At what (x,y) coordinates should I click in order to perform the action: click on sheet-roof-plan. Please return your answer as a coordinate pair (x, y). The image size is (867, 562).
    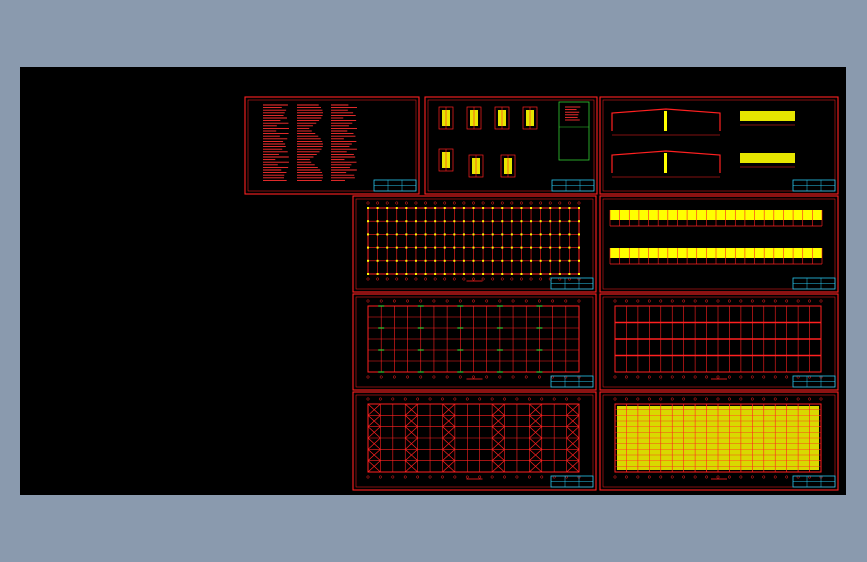
    Looking at the image, I should click on (719, 342).